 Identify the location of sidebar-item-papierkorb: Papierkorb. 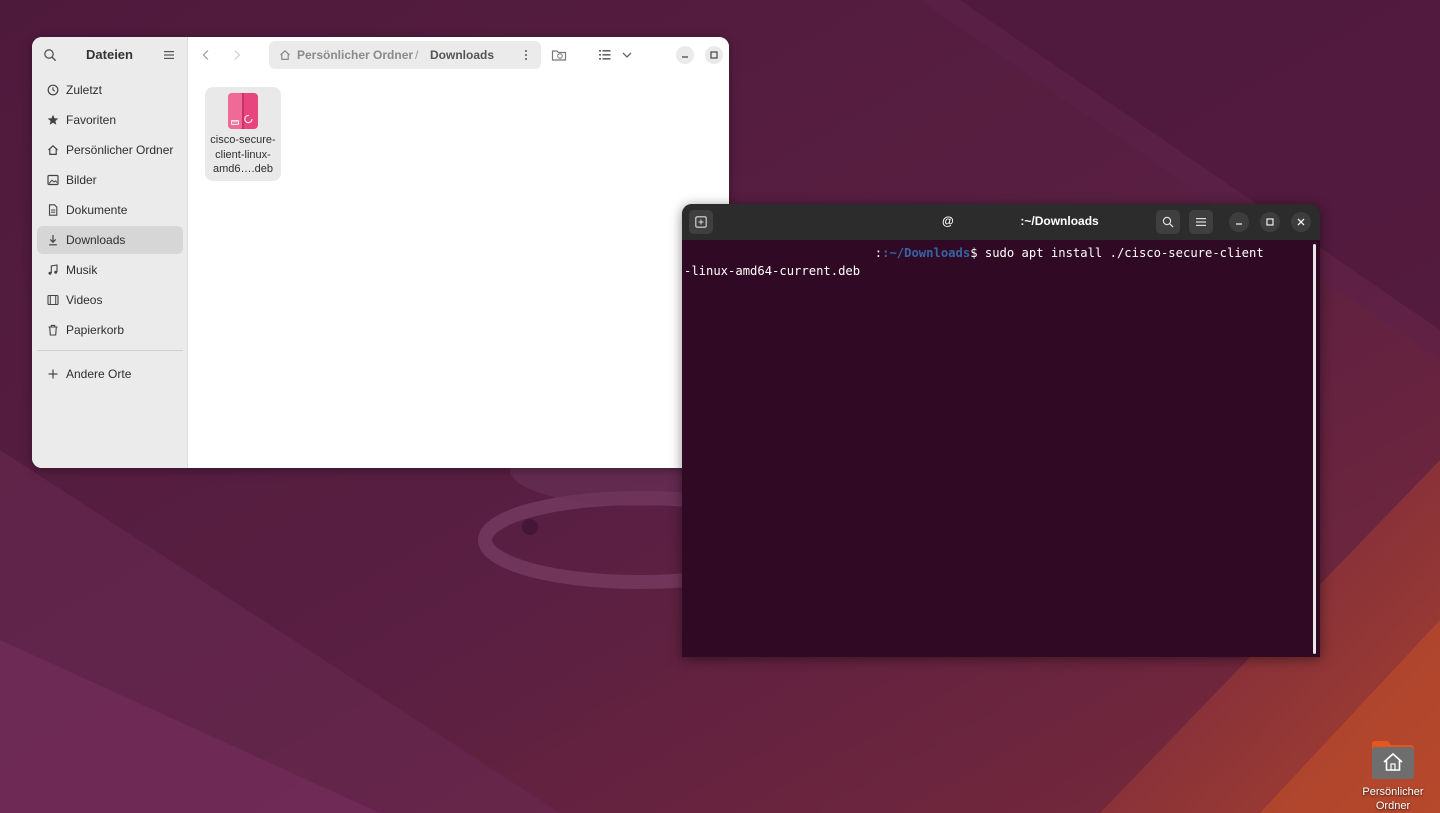
(110, 330).